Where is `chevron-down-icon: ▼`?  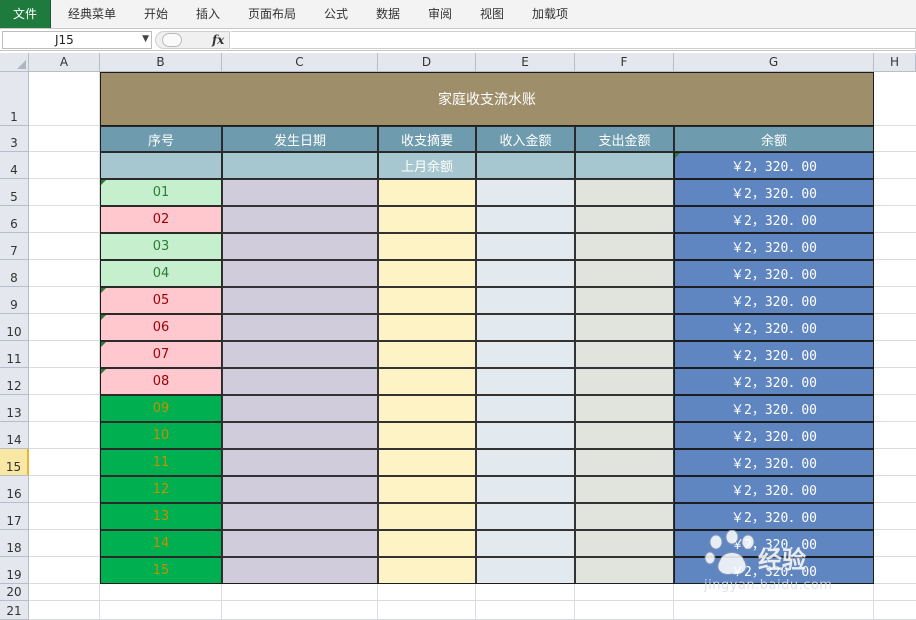 chevron-down-icon: ▼ is located at coordinates (145, 39).